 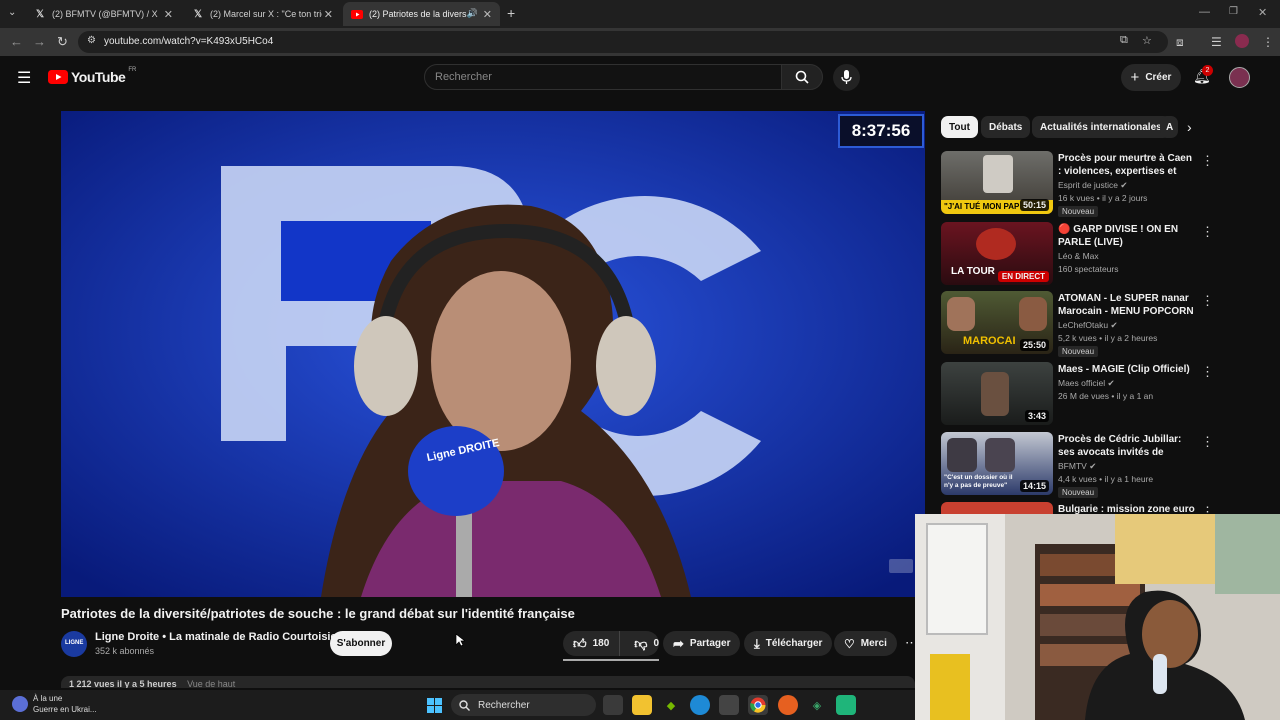 What do you see at coordinates (1239, 77) in the screenshot?
I see `account-avatar` at bounding box center [1239, 77].